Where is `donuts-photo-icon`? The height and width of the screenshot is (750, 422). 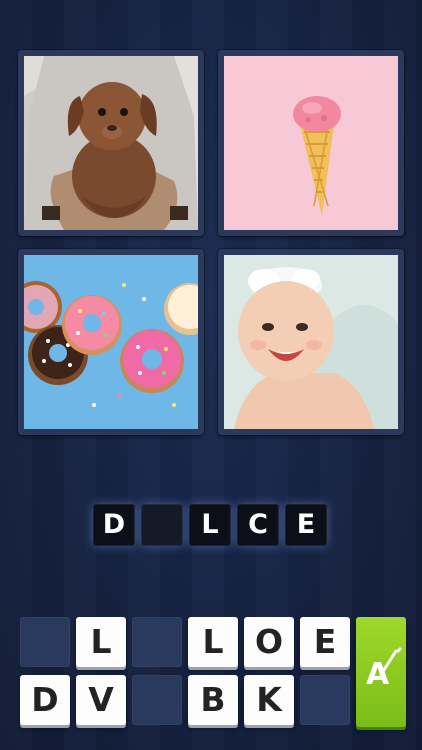 donuts-photo-icon is located at coordinates (111, 342).